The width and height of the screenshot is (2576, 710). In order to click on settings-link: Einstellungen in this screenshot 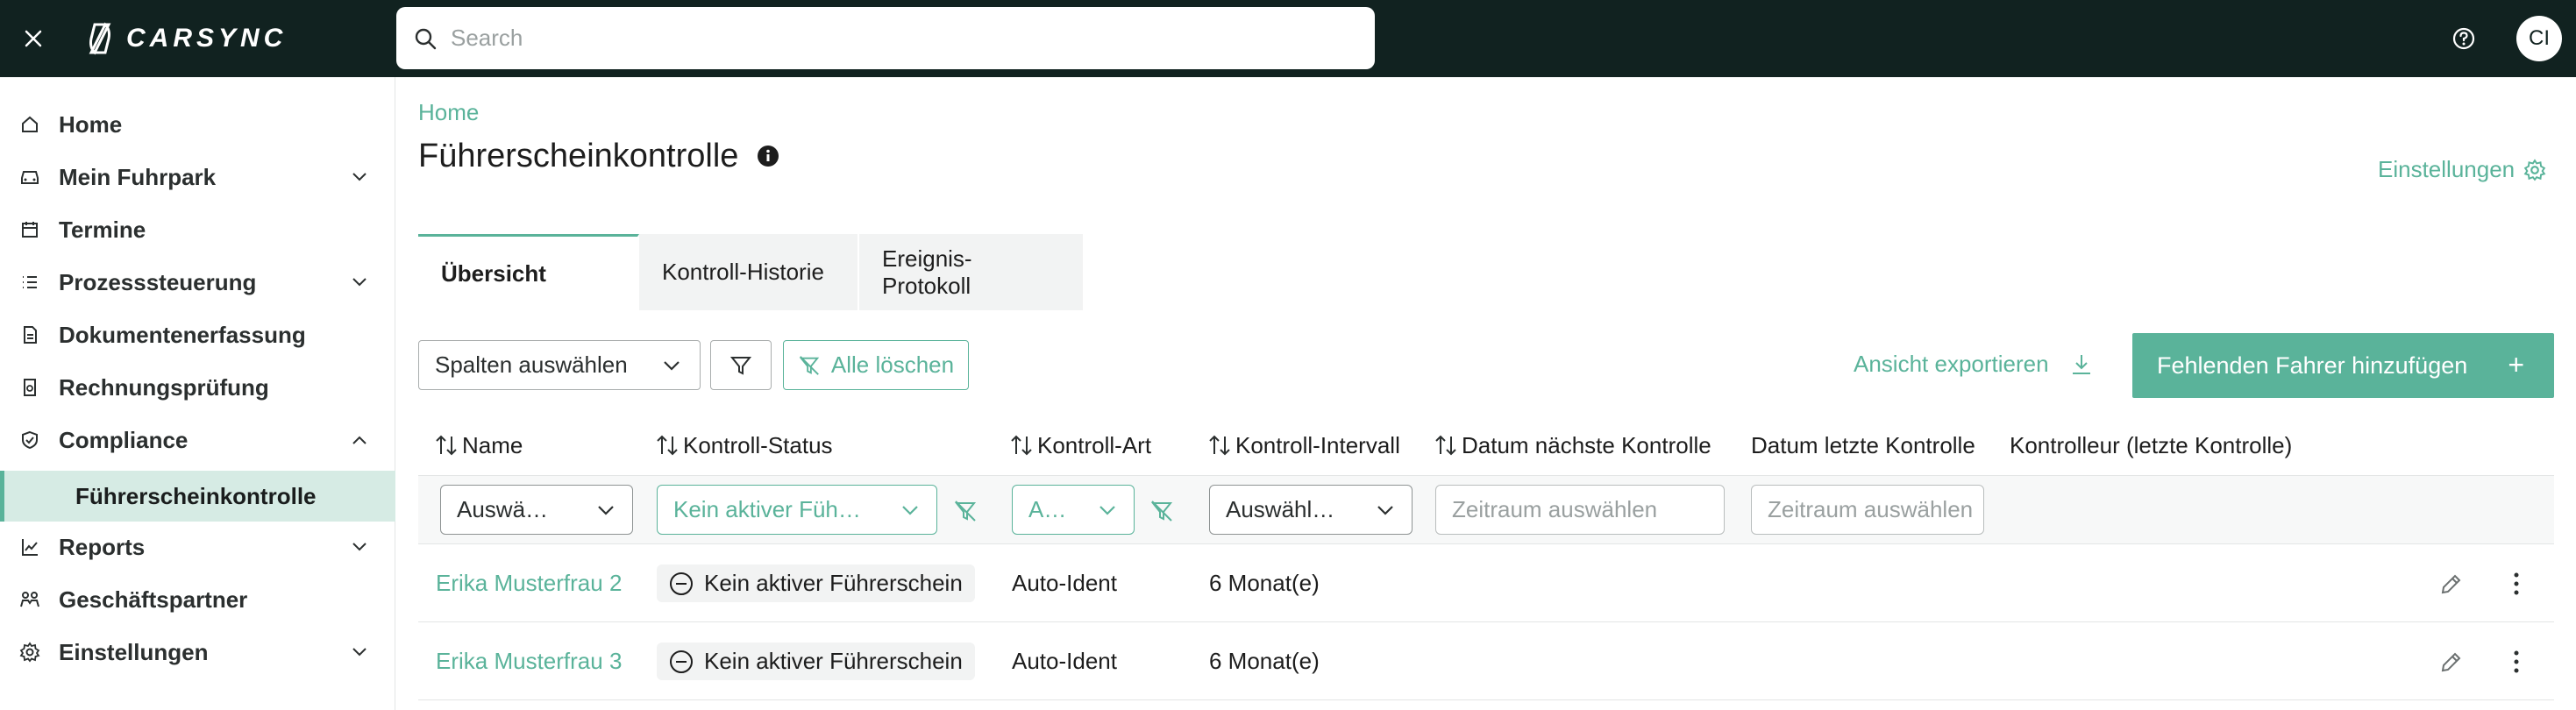, I will do `click(2462, 169)`.